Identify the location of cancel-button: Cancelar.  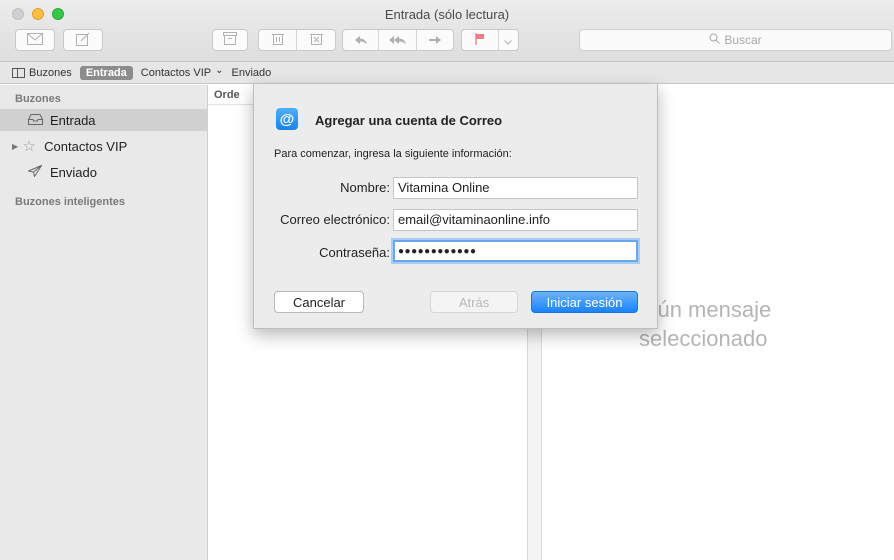
(319, 302).